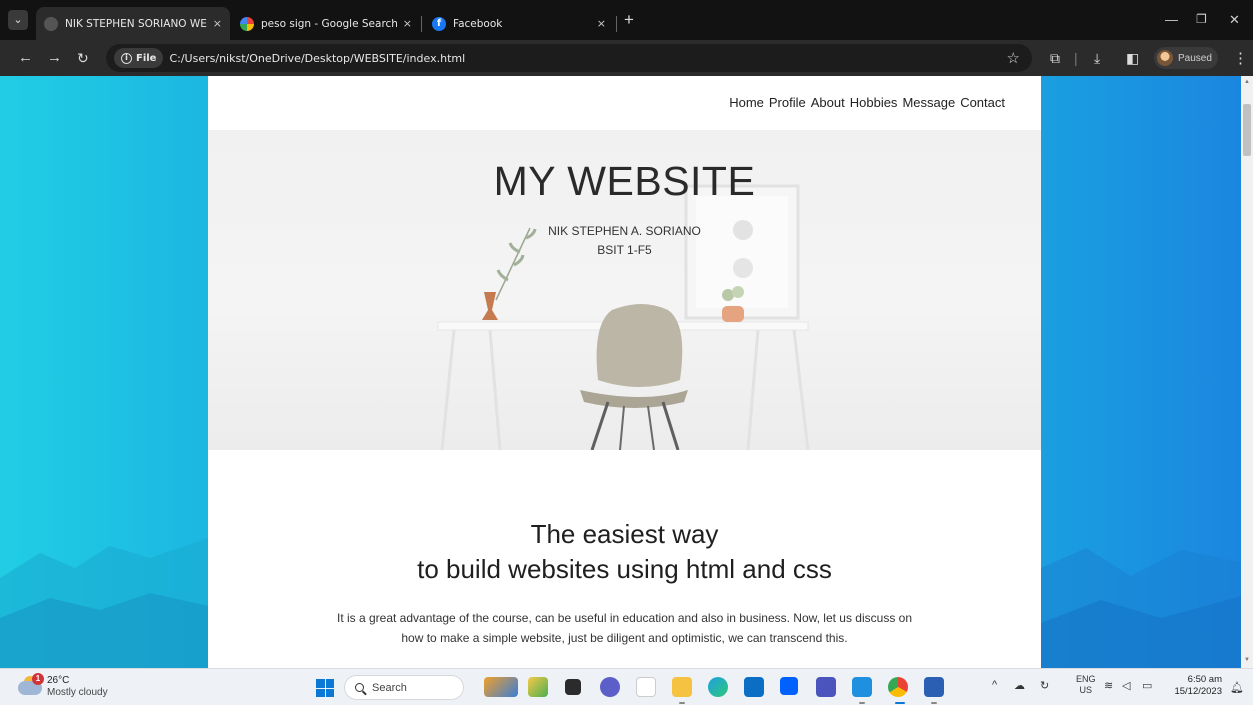 The image size is (1253, 705). Describe the element at coordinates (826, 687) in the screenshot. I see `teams-app-icon` at that location.